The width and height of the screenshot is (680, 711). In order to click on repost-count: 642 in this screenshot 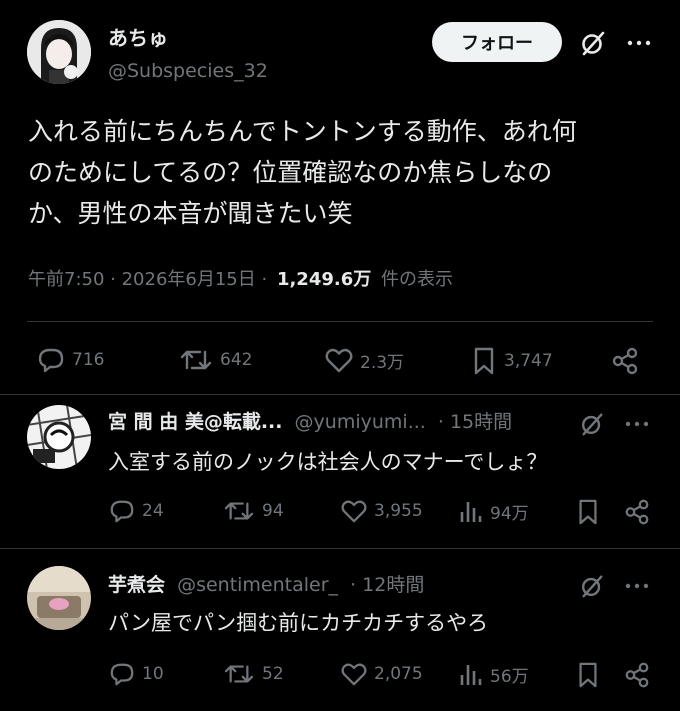, I will do `click(236, 360)`.